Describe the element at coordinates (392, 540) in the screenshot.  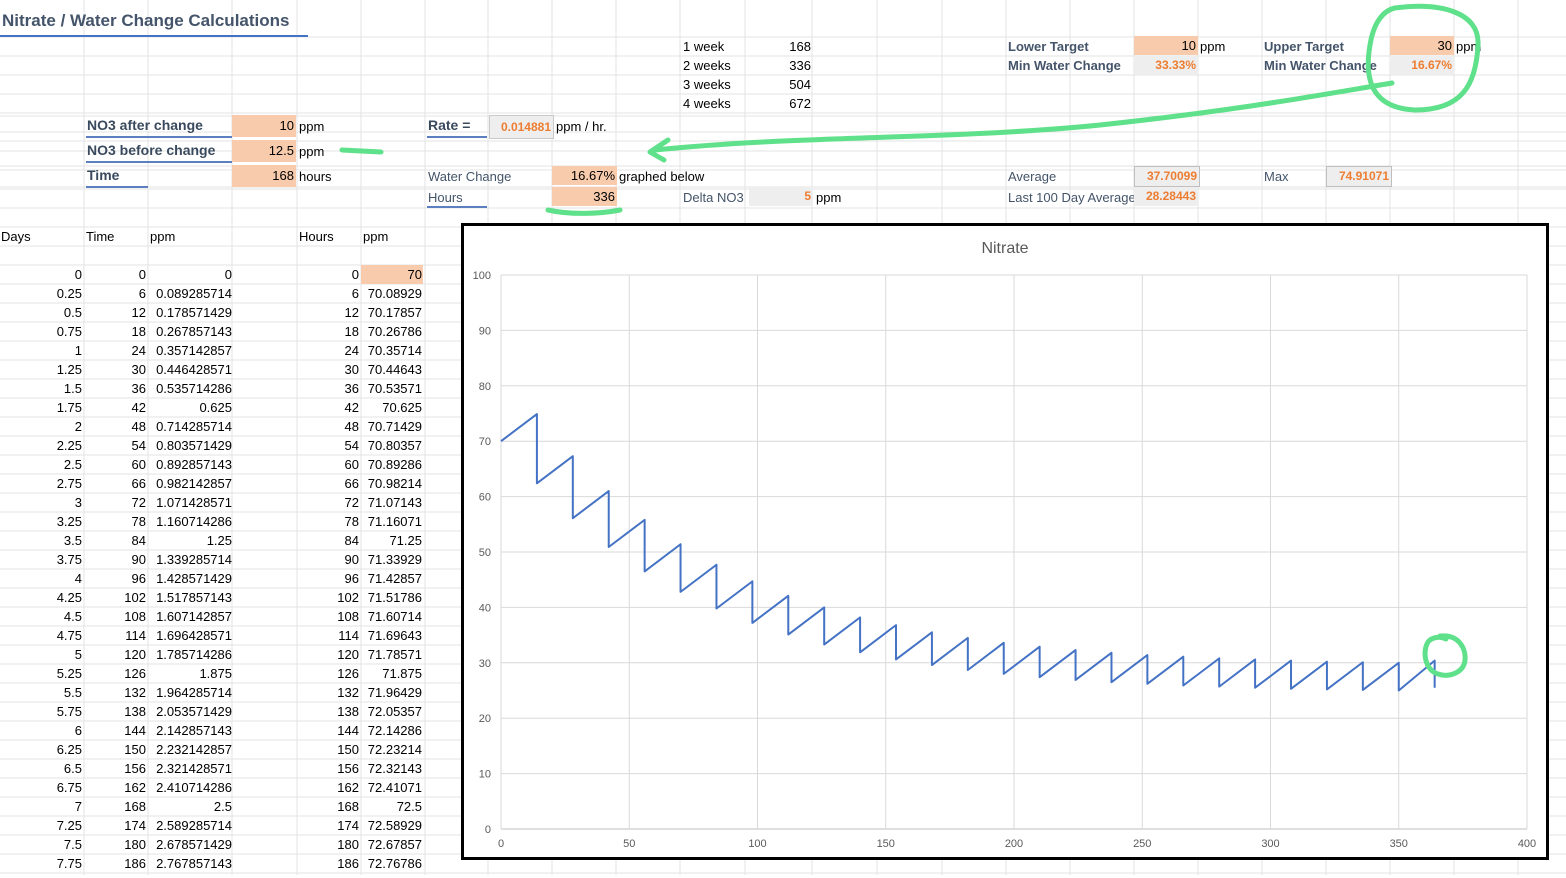
I see `ppm2-cell: 71.25` at that location.